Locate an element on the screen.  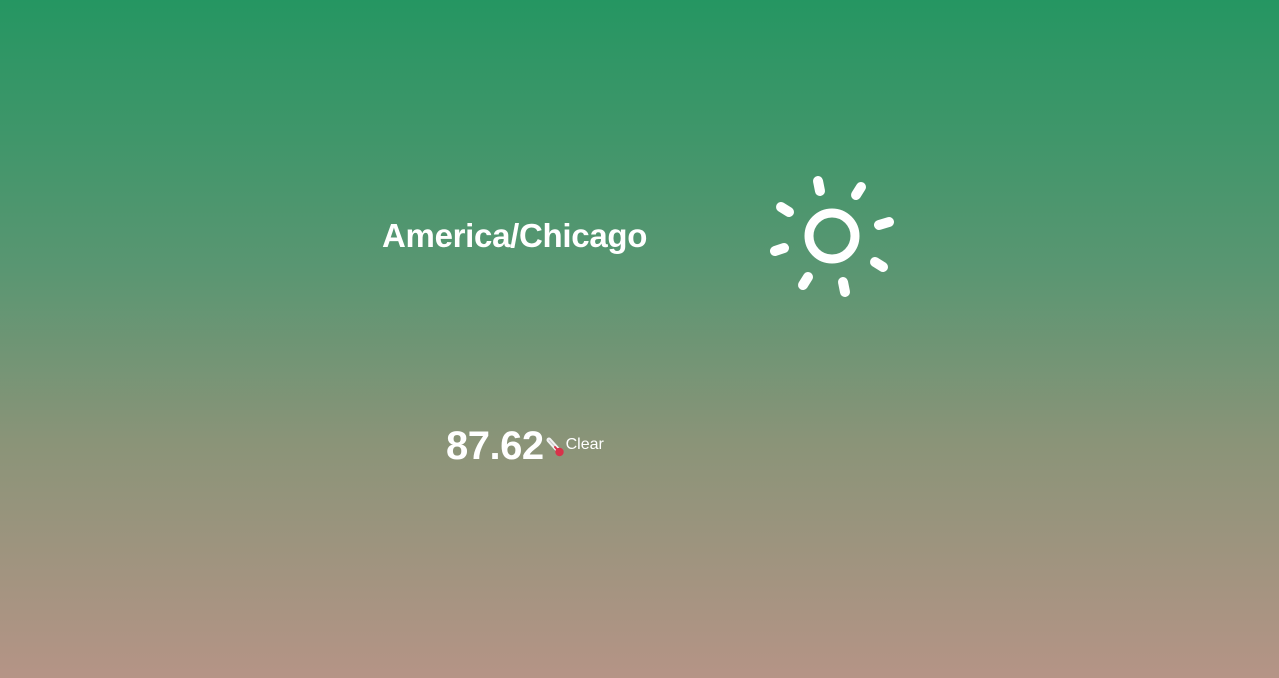
temperature-row: 87.62 Clear is located at coordinates (525, 444).